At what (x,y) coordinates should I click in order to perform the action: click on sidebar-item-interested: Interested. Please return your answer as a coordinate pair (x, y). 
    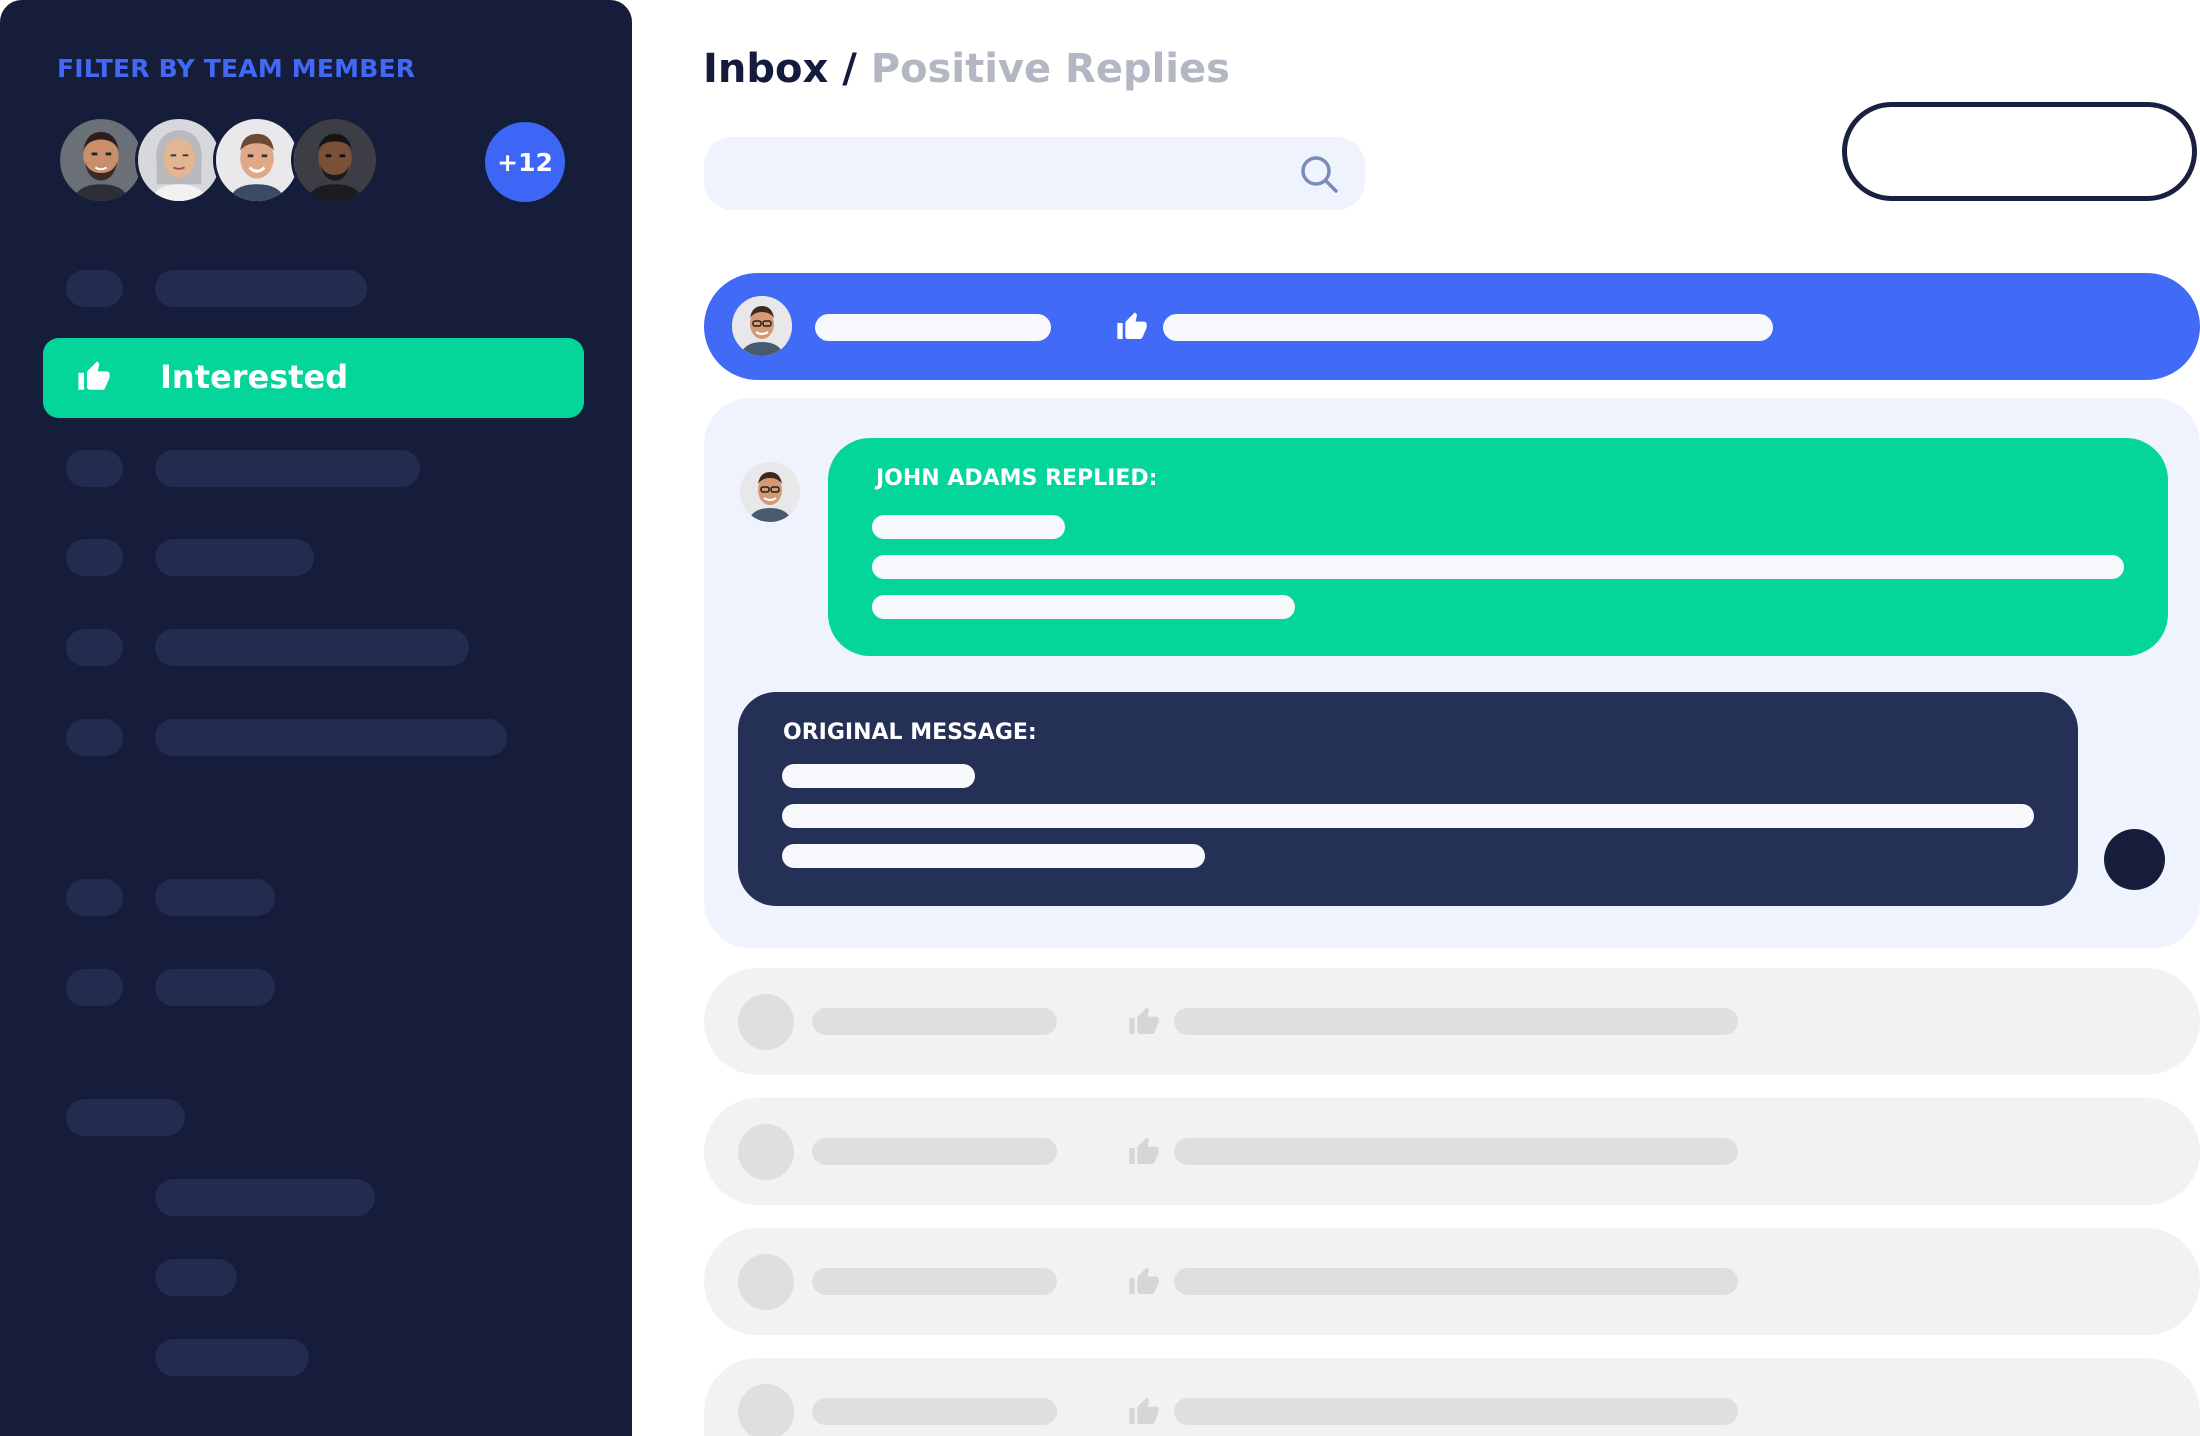
    Looking at the image, I should click on (313, 378).